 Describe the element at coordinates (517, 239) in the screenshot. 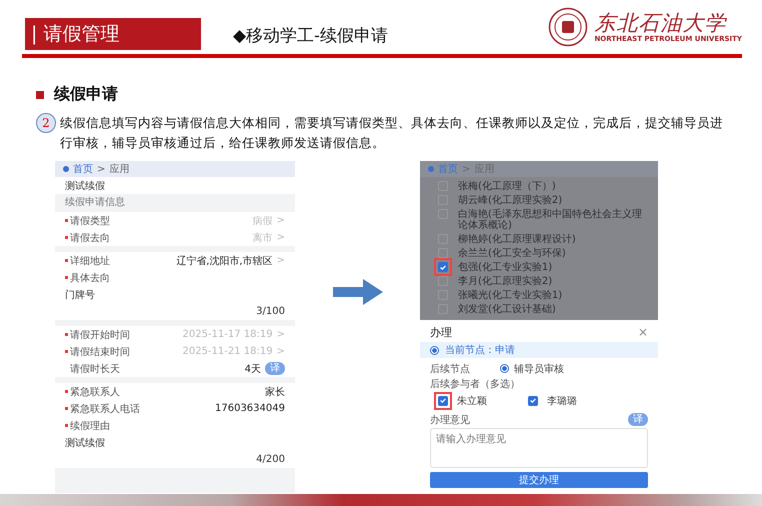

I see `teacher-option: 柳艳婷(化工原理课程设计)` at that location.